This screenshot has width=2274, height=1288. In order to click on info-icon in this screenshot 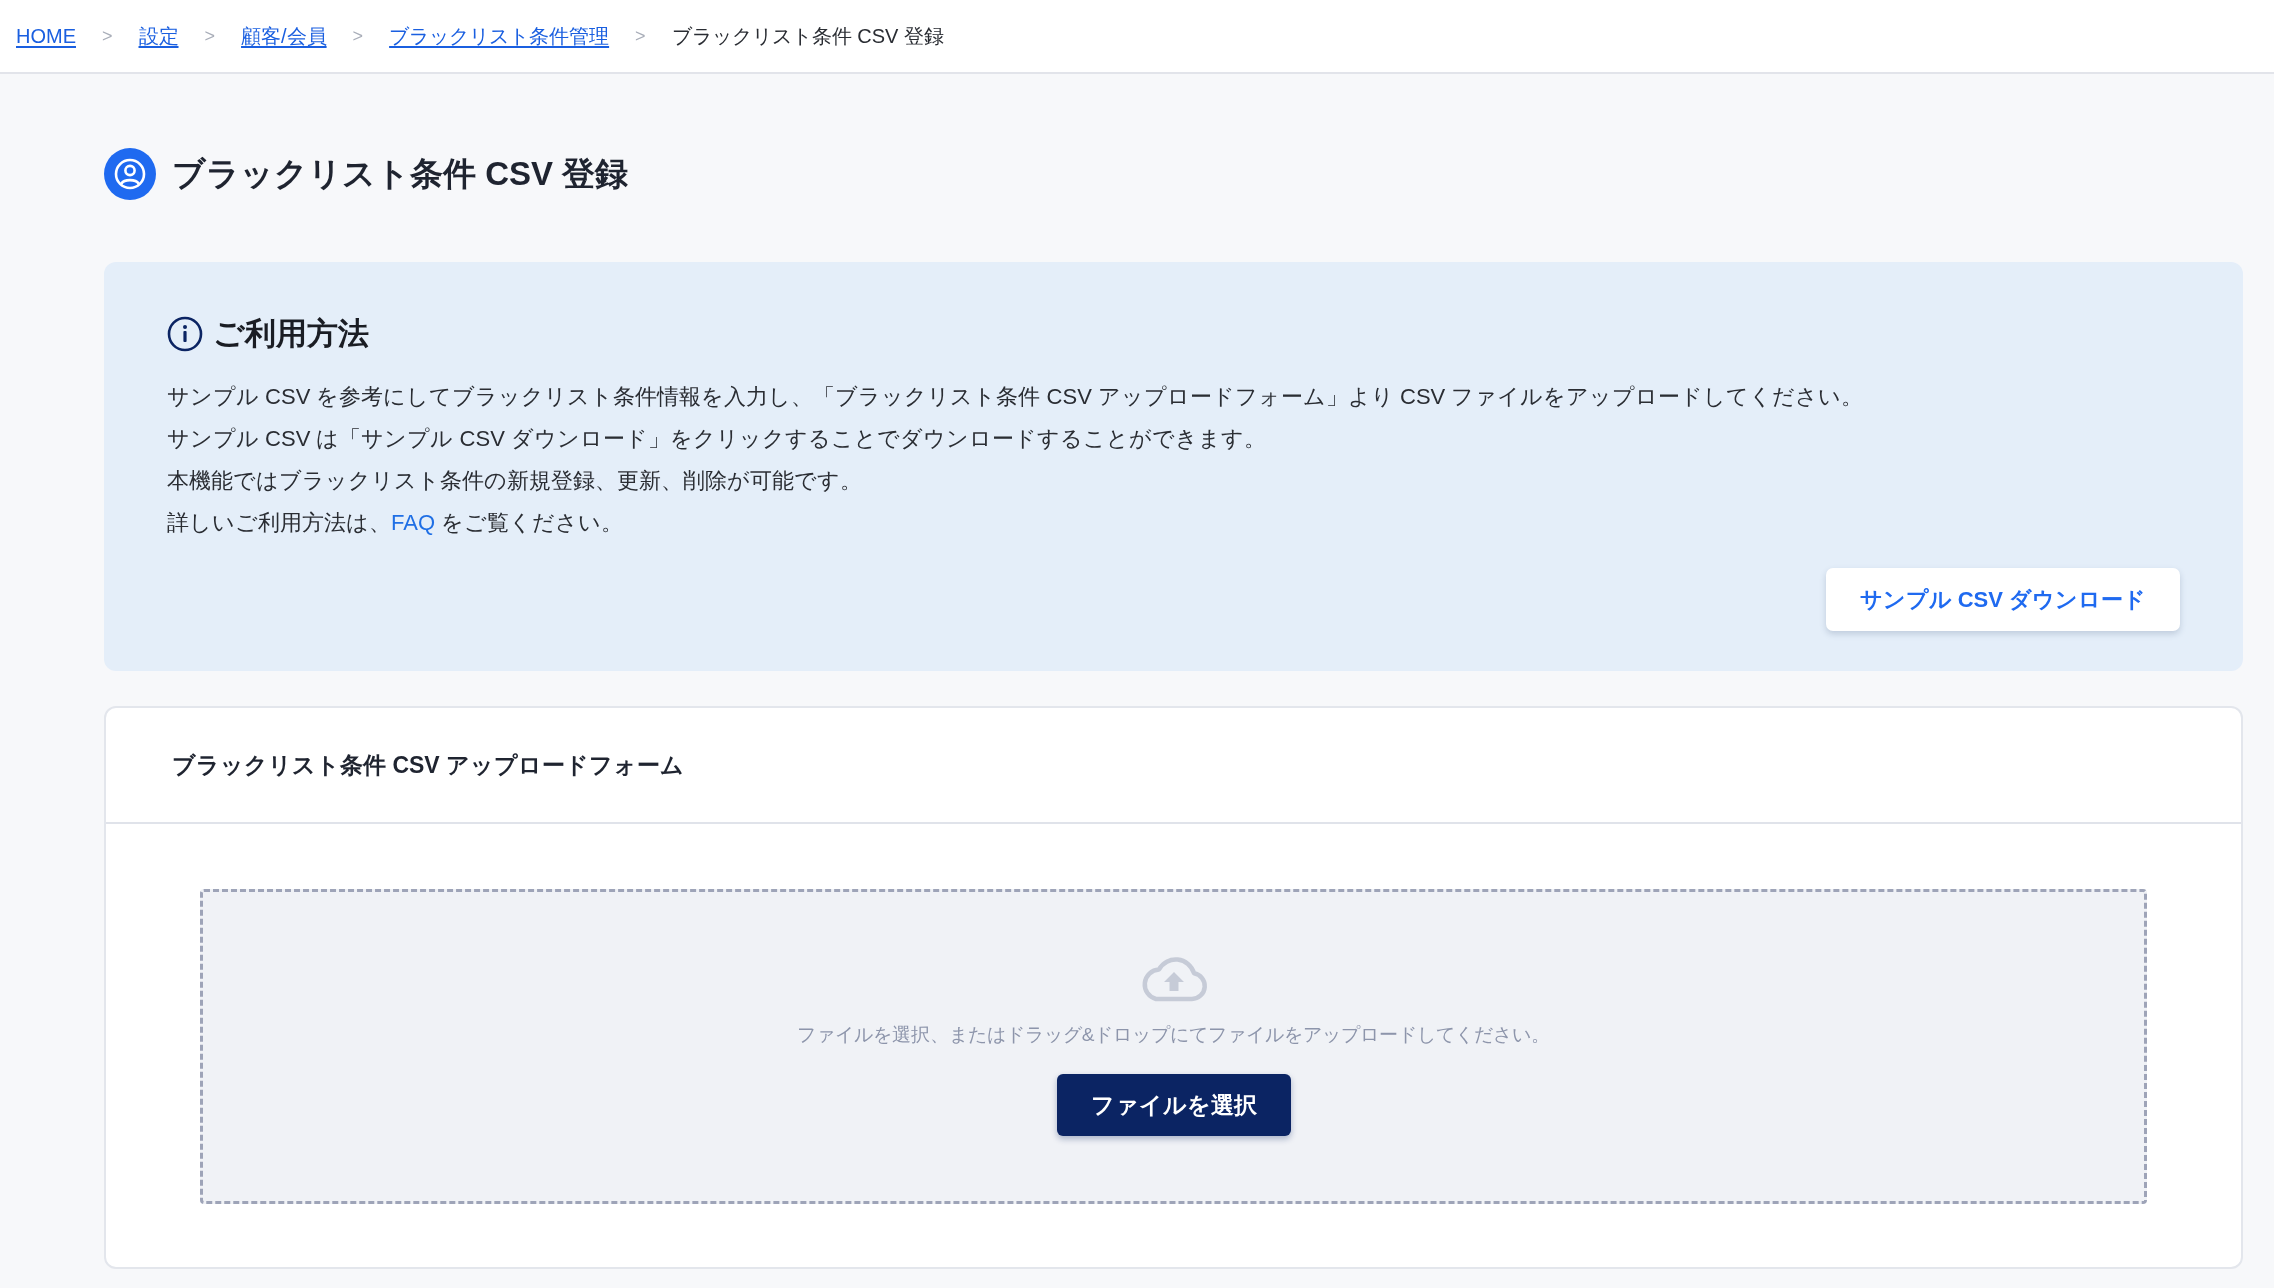, I will do `click(185, 334)`.